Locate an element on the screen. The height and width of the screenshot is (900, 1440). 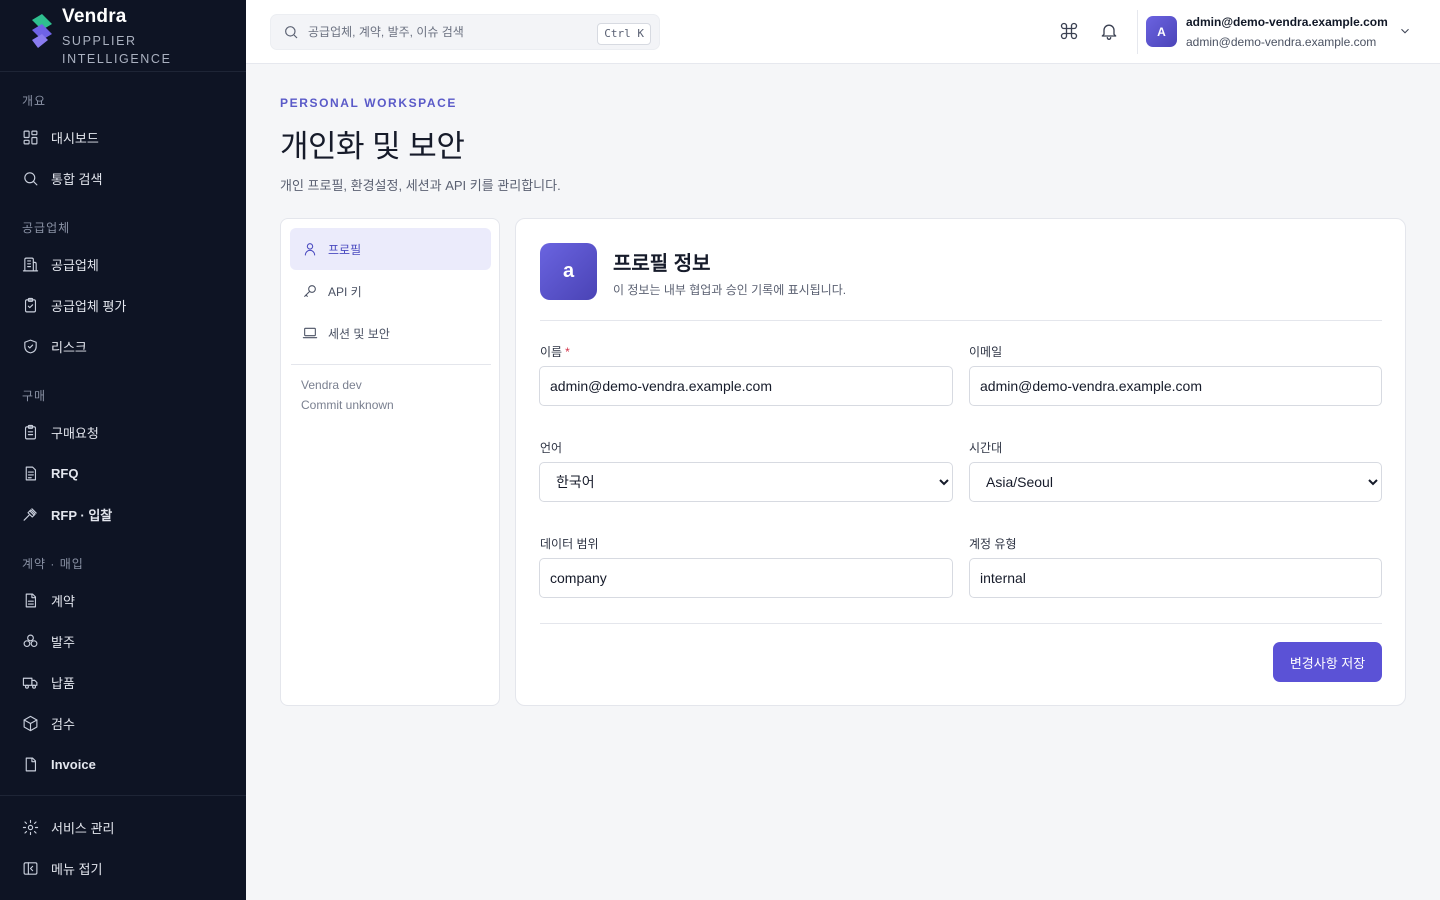
clipboard-check-icon is located at coordinates (30, 304).